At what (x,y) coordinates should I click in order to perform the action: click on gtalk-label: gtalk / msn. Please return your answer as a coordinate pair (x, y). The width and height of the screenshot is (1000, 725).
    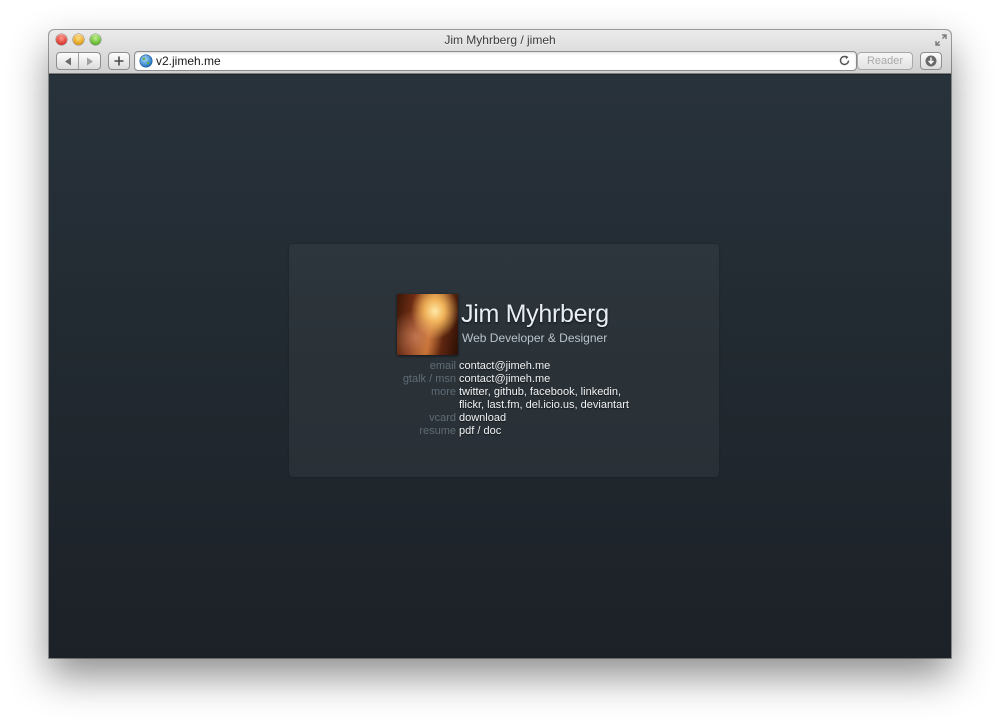
    Looking at the image, I should click on (429, 379).